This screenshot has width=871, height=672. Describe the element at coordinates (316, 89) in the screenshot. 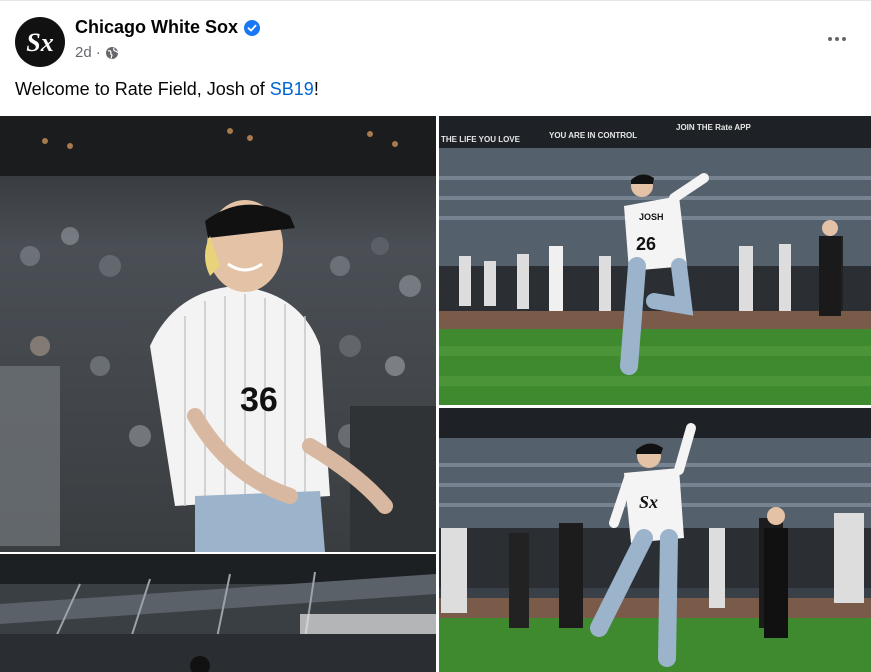

I see `caption-suffix: !` at that location.